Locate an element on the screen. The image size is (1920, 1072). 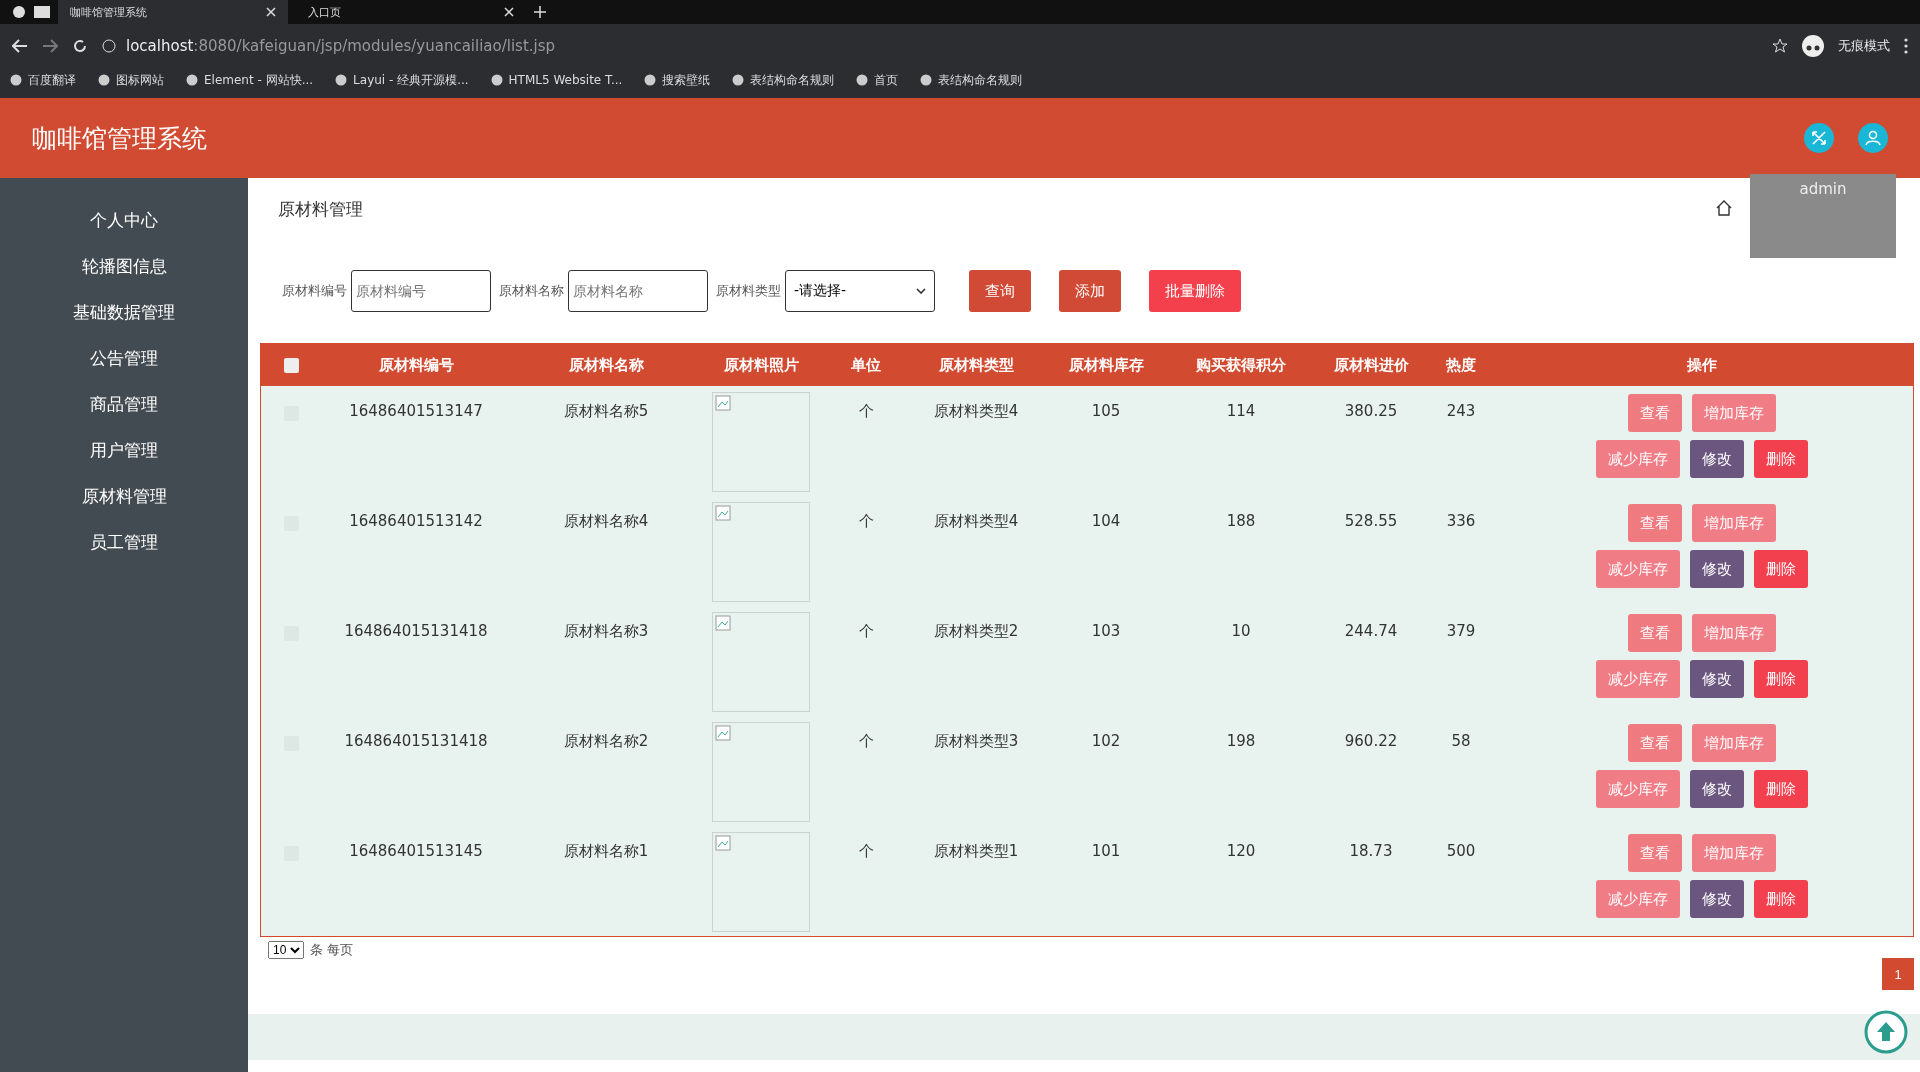
sidebar-item: 用户管理 is located at coordinates (124, 450).